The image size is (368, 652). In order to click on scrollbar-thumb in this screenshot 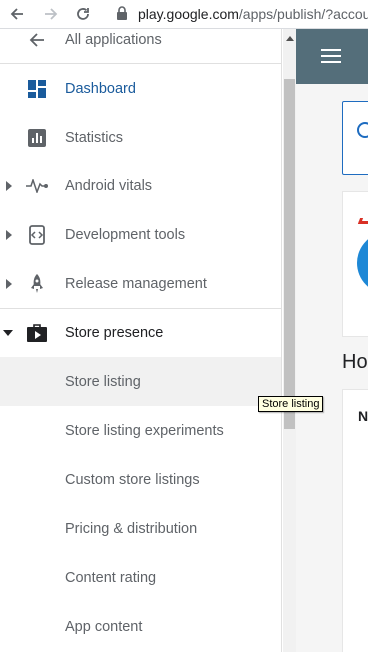, I will do `click(289, 254)`.